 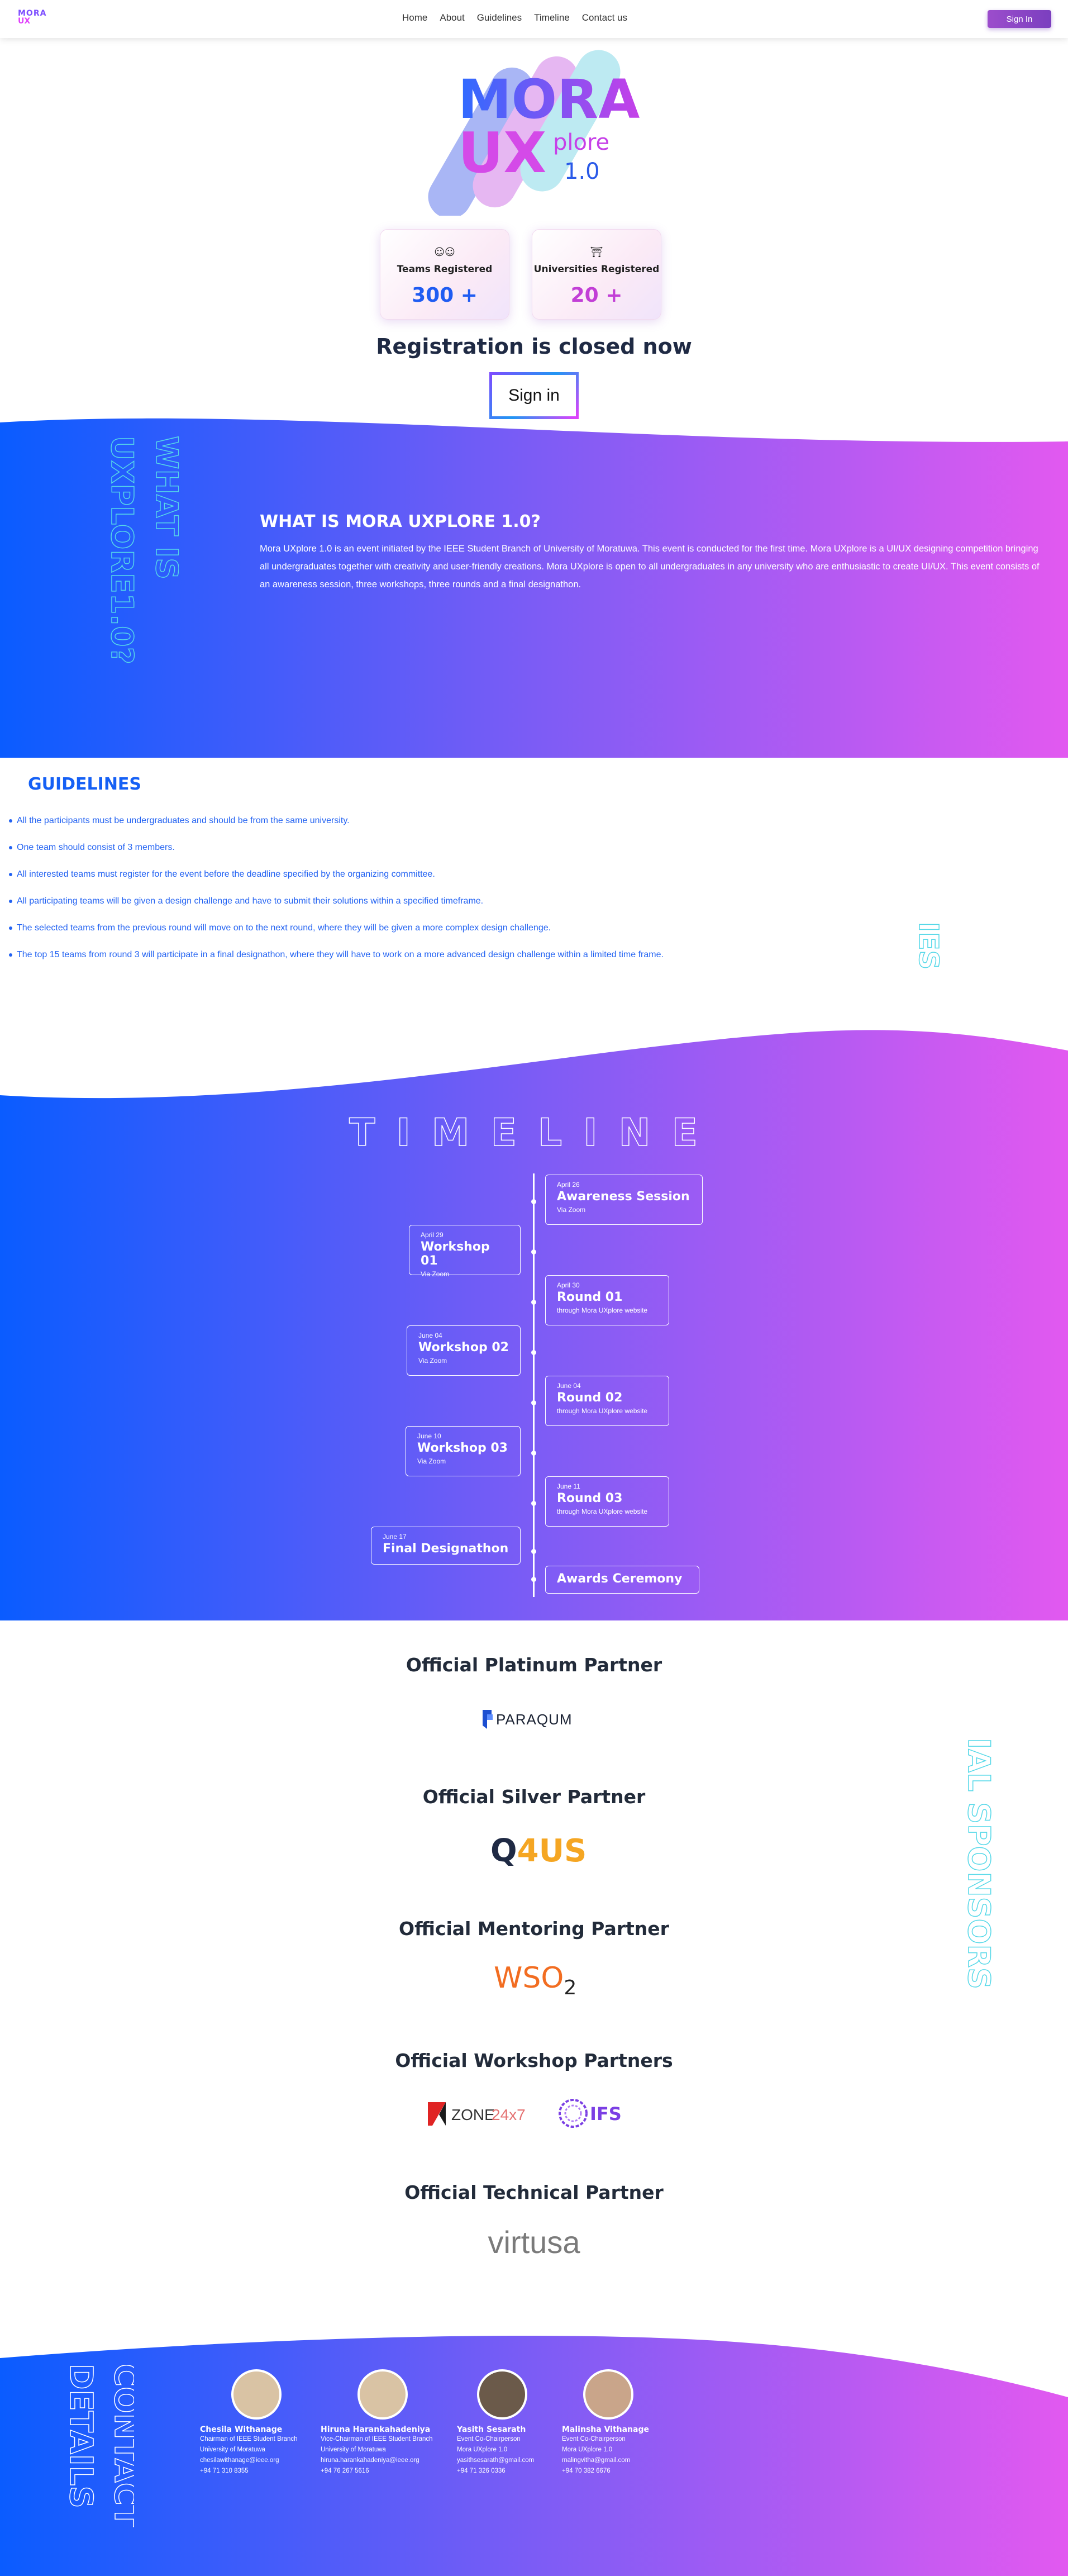 What do you see at coordinates (264, 2471) in the screenshot?
I see `contact-phone: +94 71 310 8355` at bounding box center [264, 2471].